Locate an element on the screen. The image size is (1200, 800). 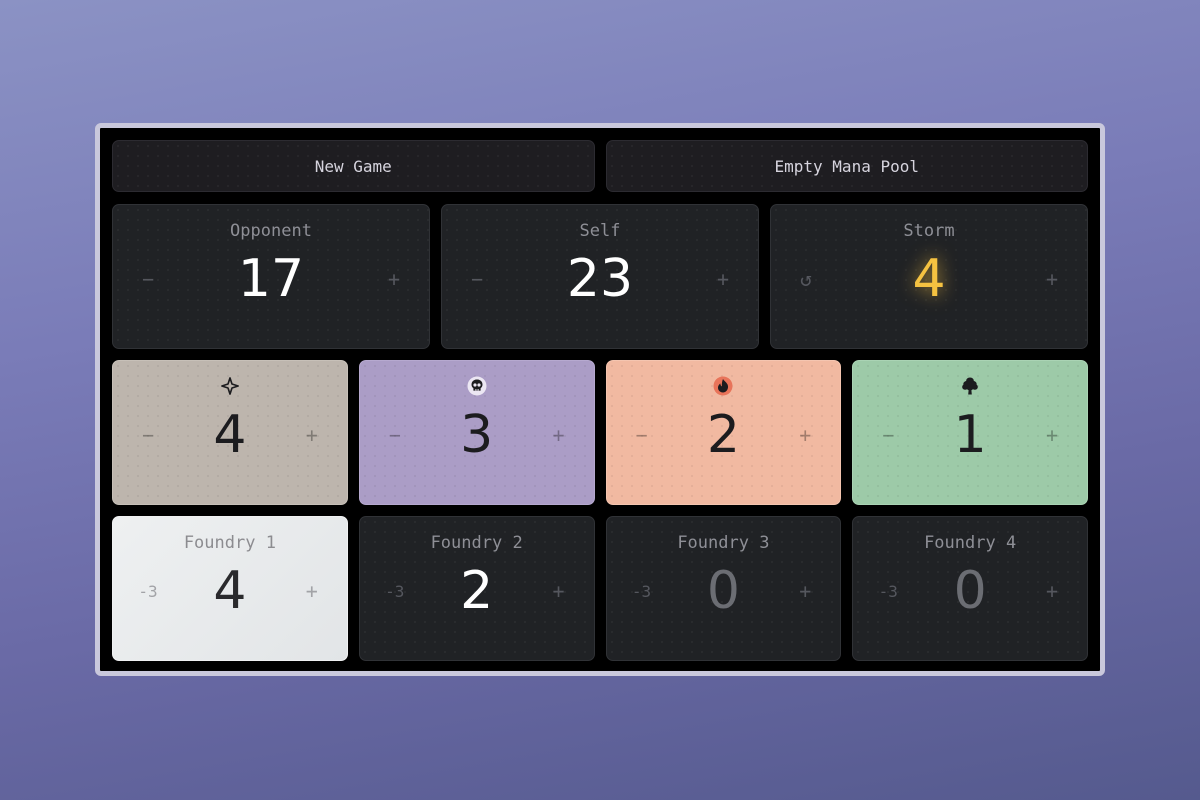
foundry-1-counter: Foundry 1 -3 4 + is located at coordinates (230, 588).